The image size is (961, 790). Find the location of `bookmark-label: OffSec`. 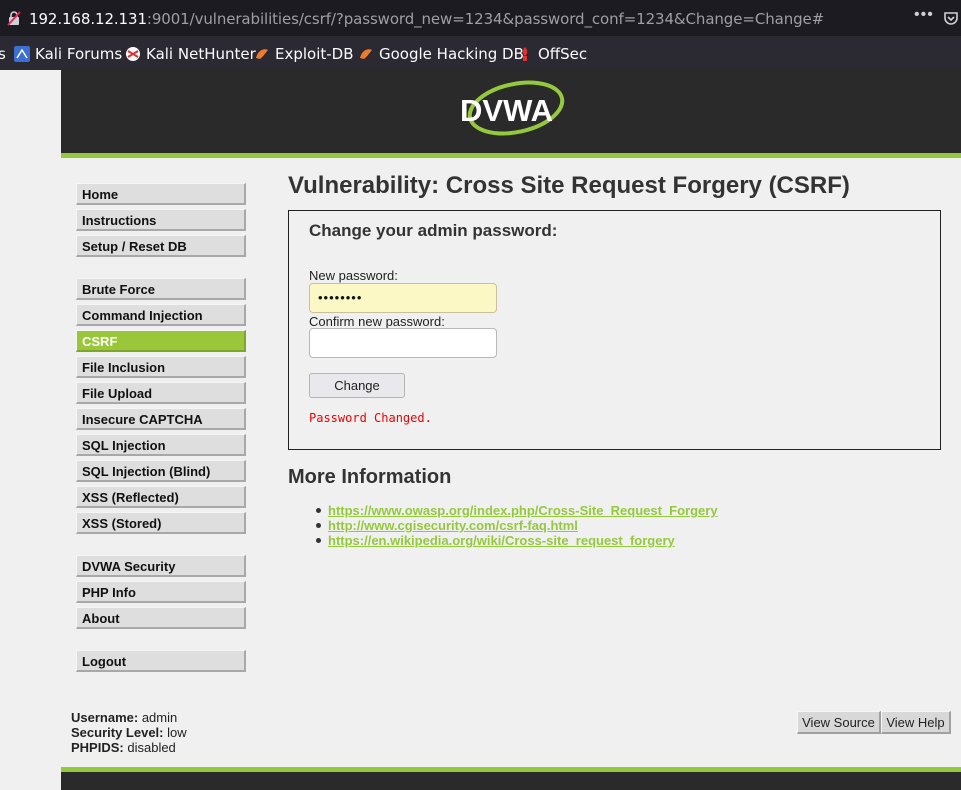

bookmark-label: OffSec is located at coordinates (563, 54).